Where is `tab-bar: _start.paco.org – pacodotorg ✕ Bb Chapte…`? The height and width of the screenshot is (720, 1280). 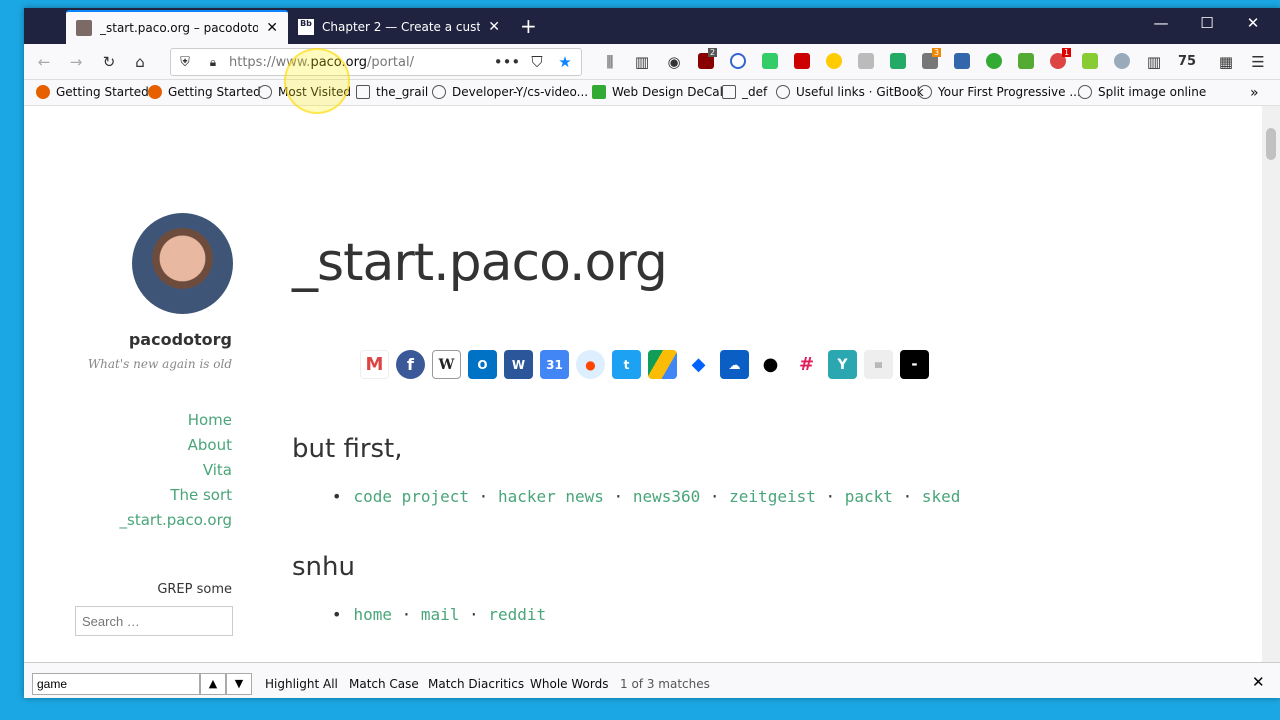 tab-bar: _start.paco.org – pacodotorg ✕ Bb Chapte… is located at coordinates (652, 26).